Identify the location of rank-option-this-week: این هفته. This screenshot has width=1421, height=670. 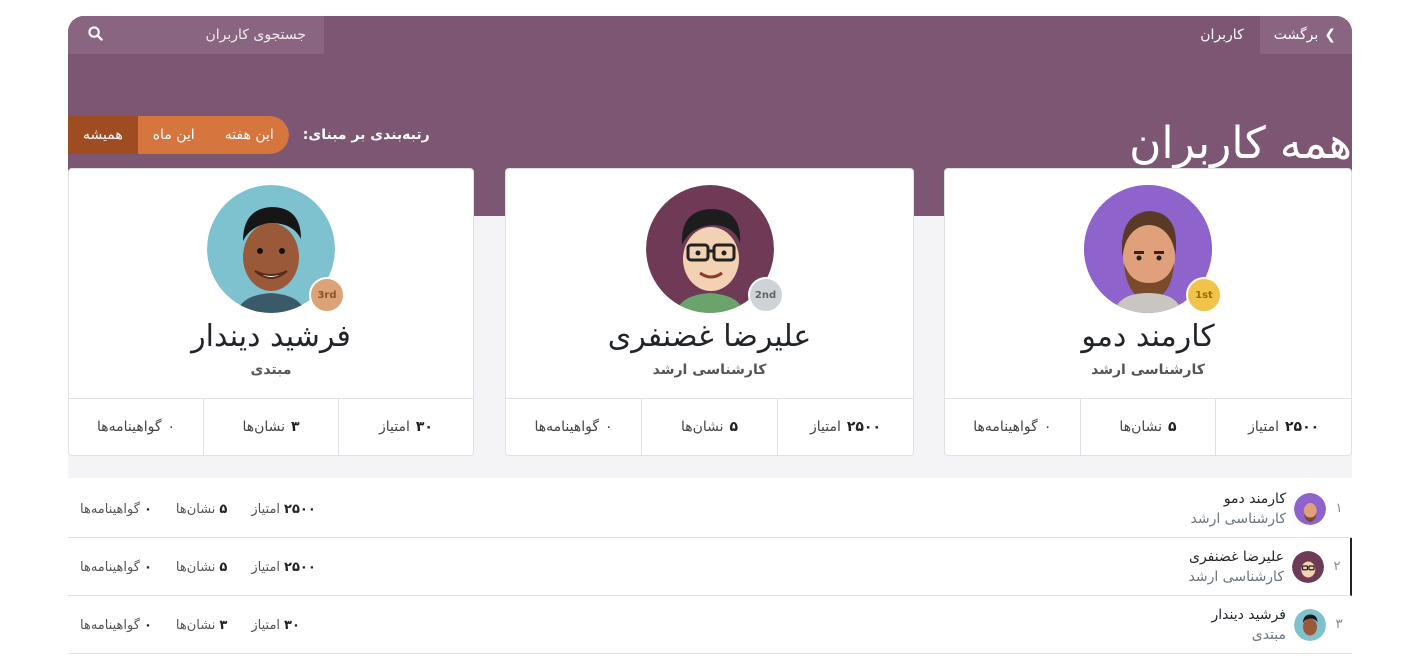
(249, 135).